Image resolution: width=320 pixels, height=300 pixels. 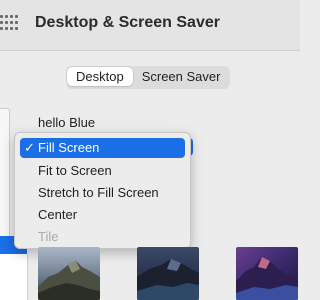 What do you see at coordinates (75, 170) in the screenshot?
I see `menu-item-label: Fit to Screen` at bounding box center [75, 170].